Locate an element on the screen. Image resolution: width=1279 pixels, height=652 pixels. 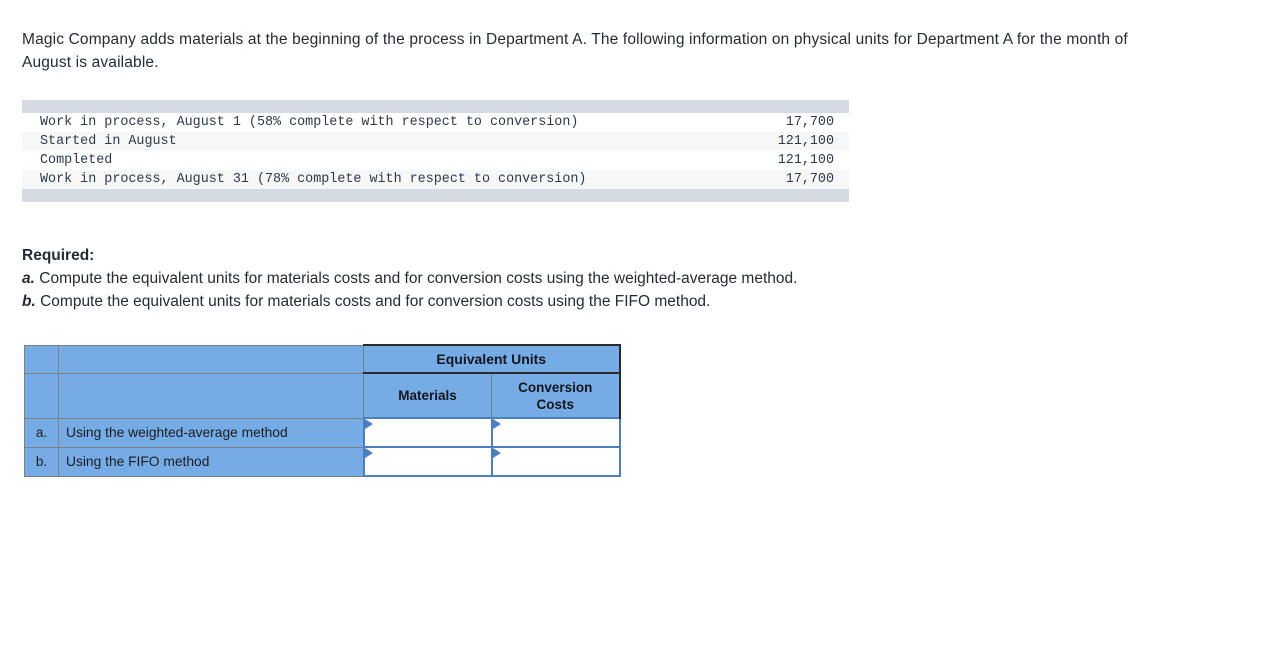
answer-header-row-group: Equivalent Units is located at coordinates (322, 359).